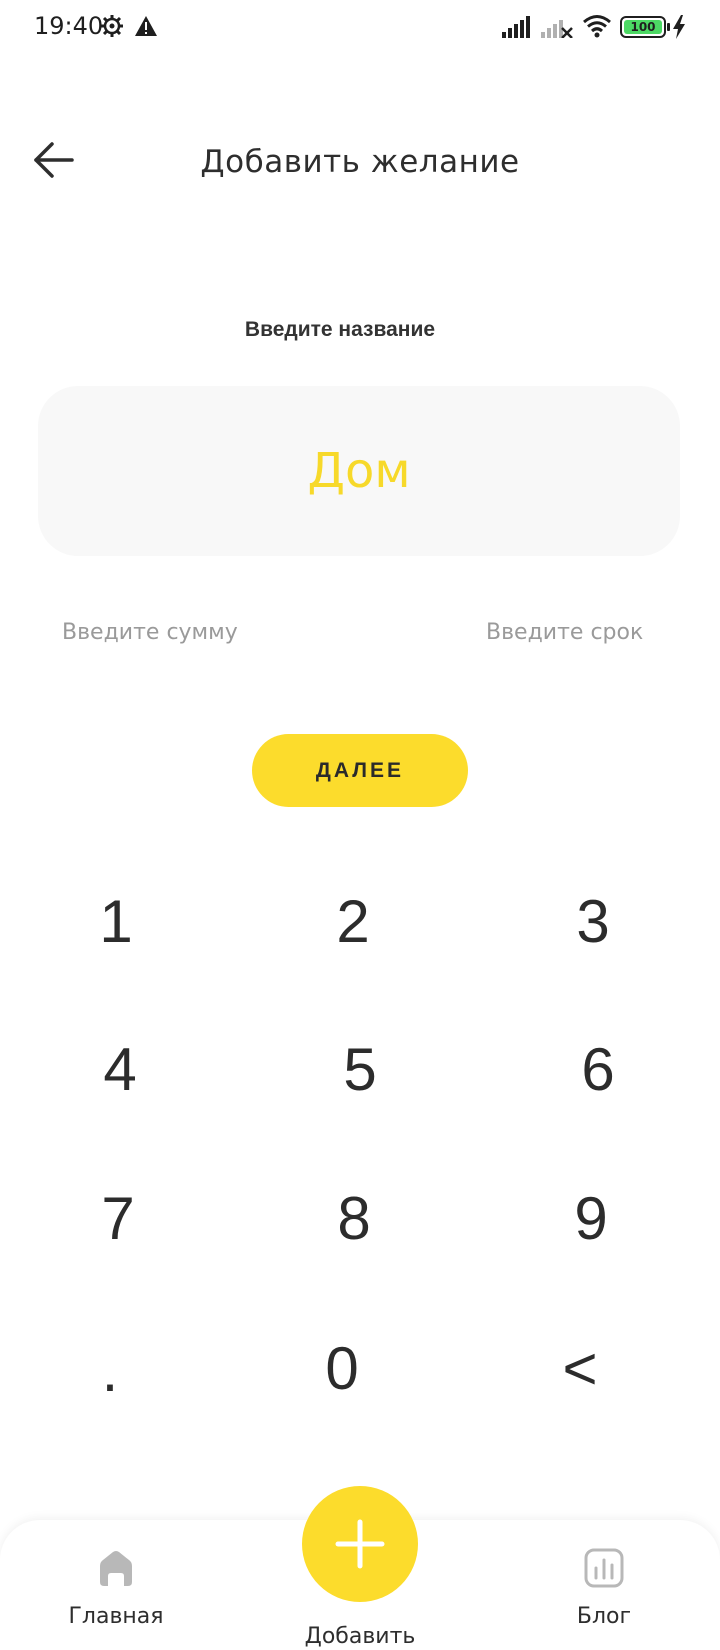  What do you see at coordinates (604, 1568) in the screenshot?
I see `chart-icon` at bounding box center [604, 1568].